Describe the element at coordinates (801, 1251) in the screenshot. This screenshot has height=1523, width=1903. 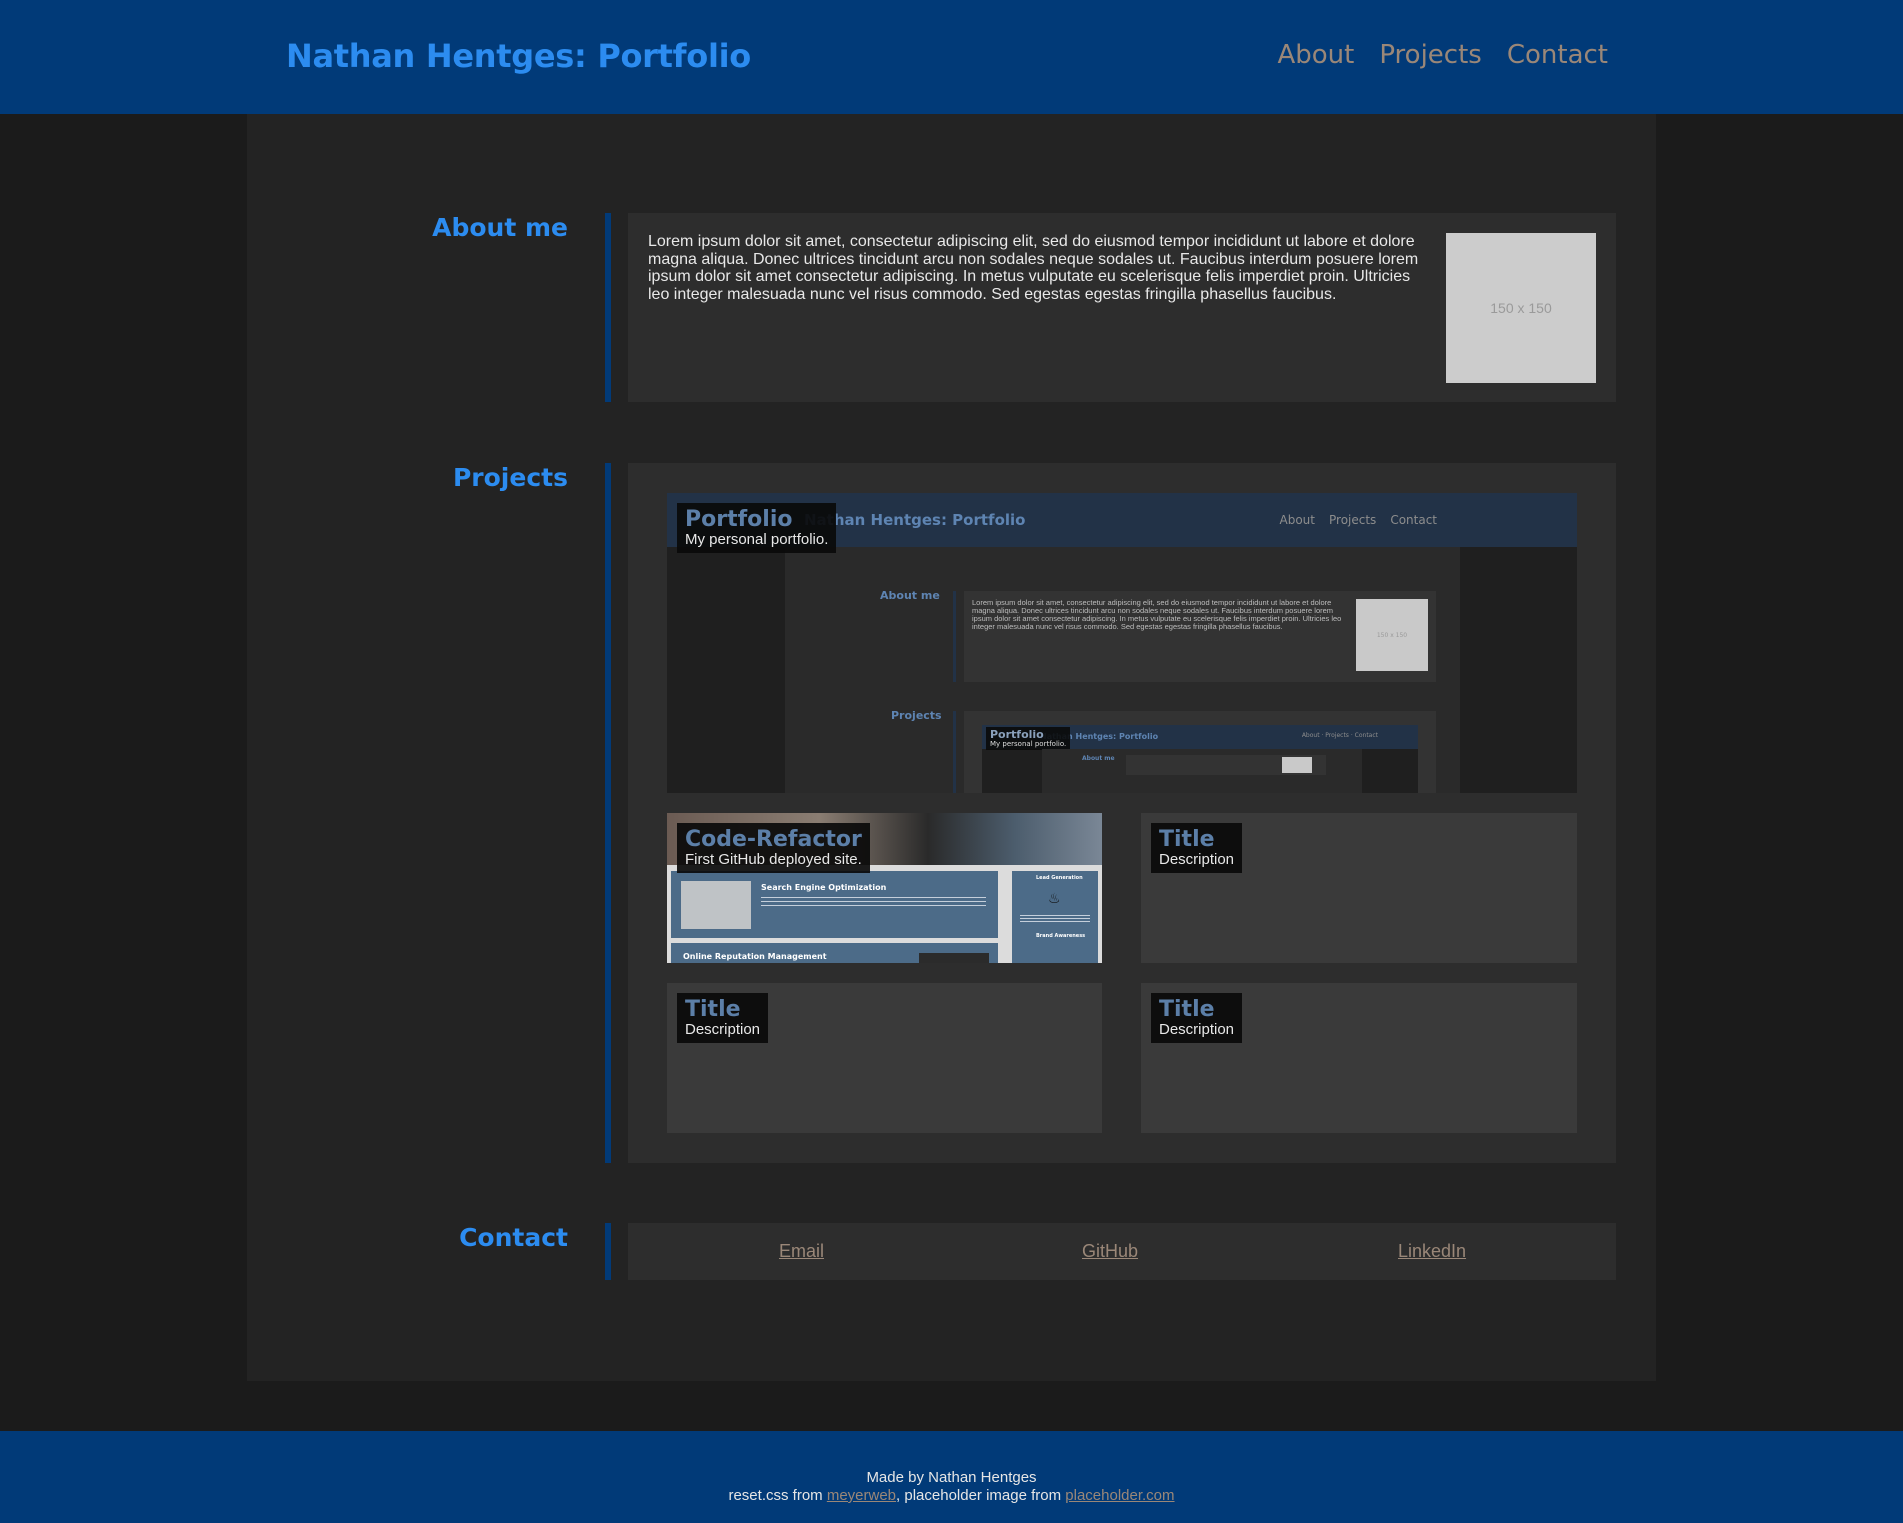
I see `email-link: Email` at that location.